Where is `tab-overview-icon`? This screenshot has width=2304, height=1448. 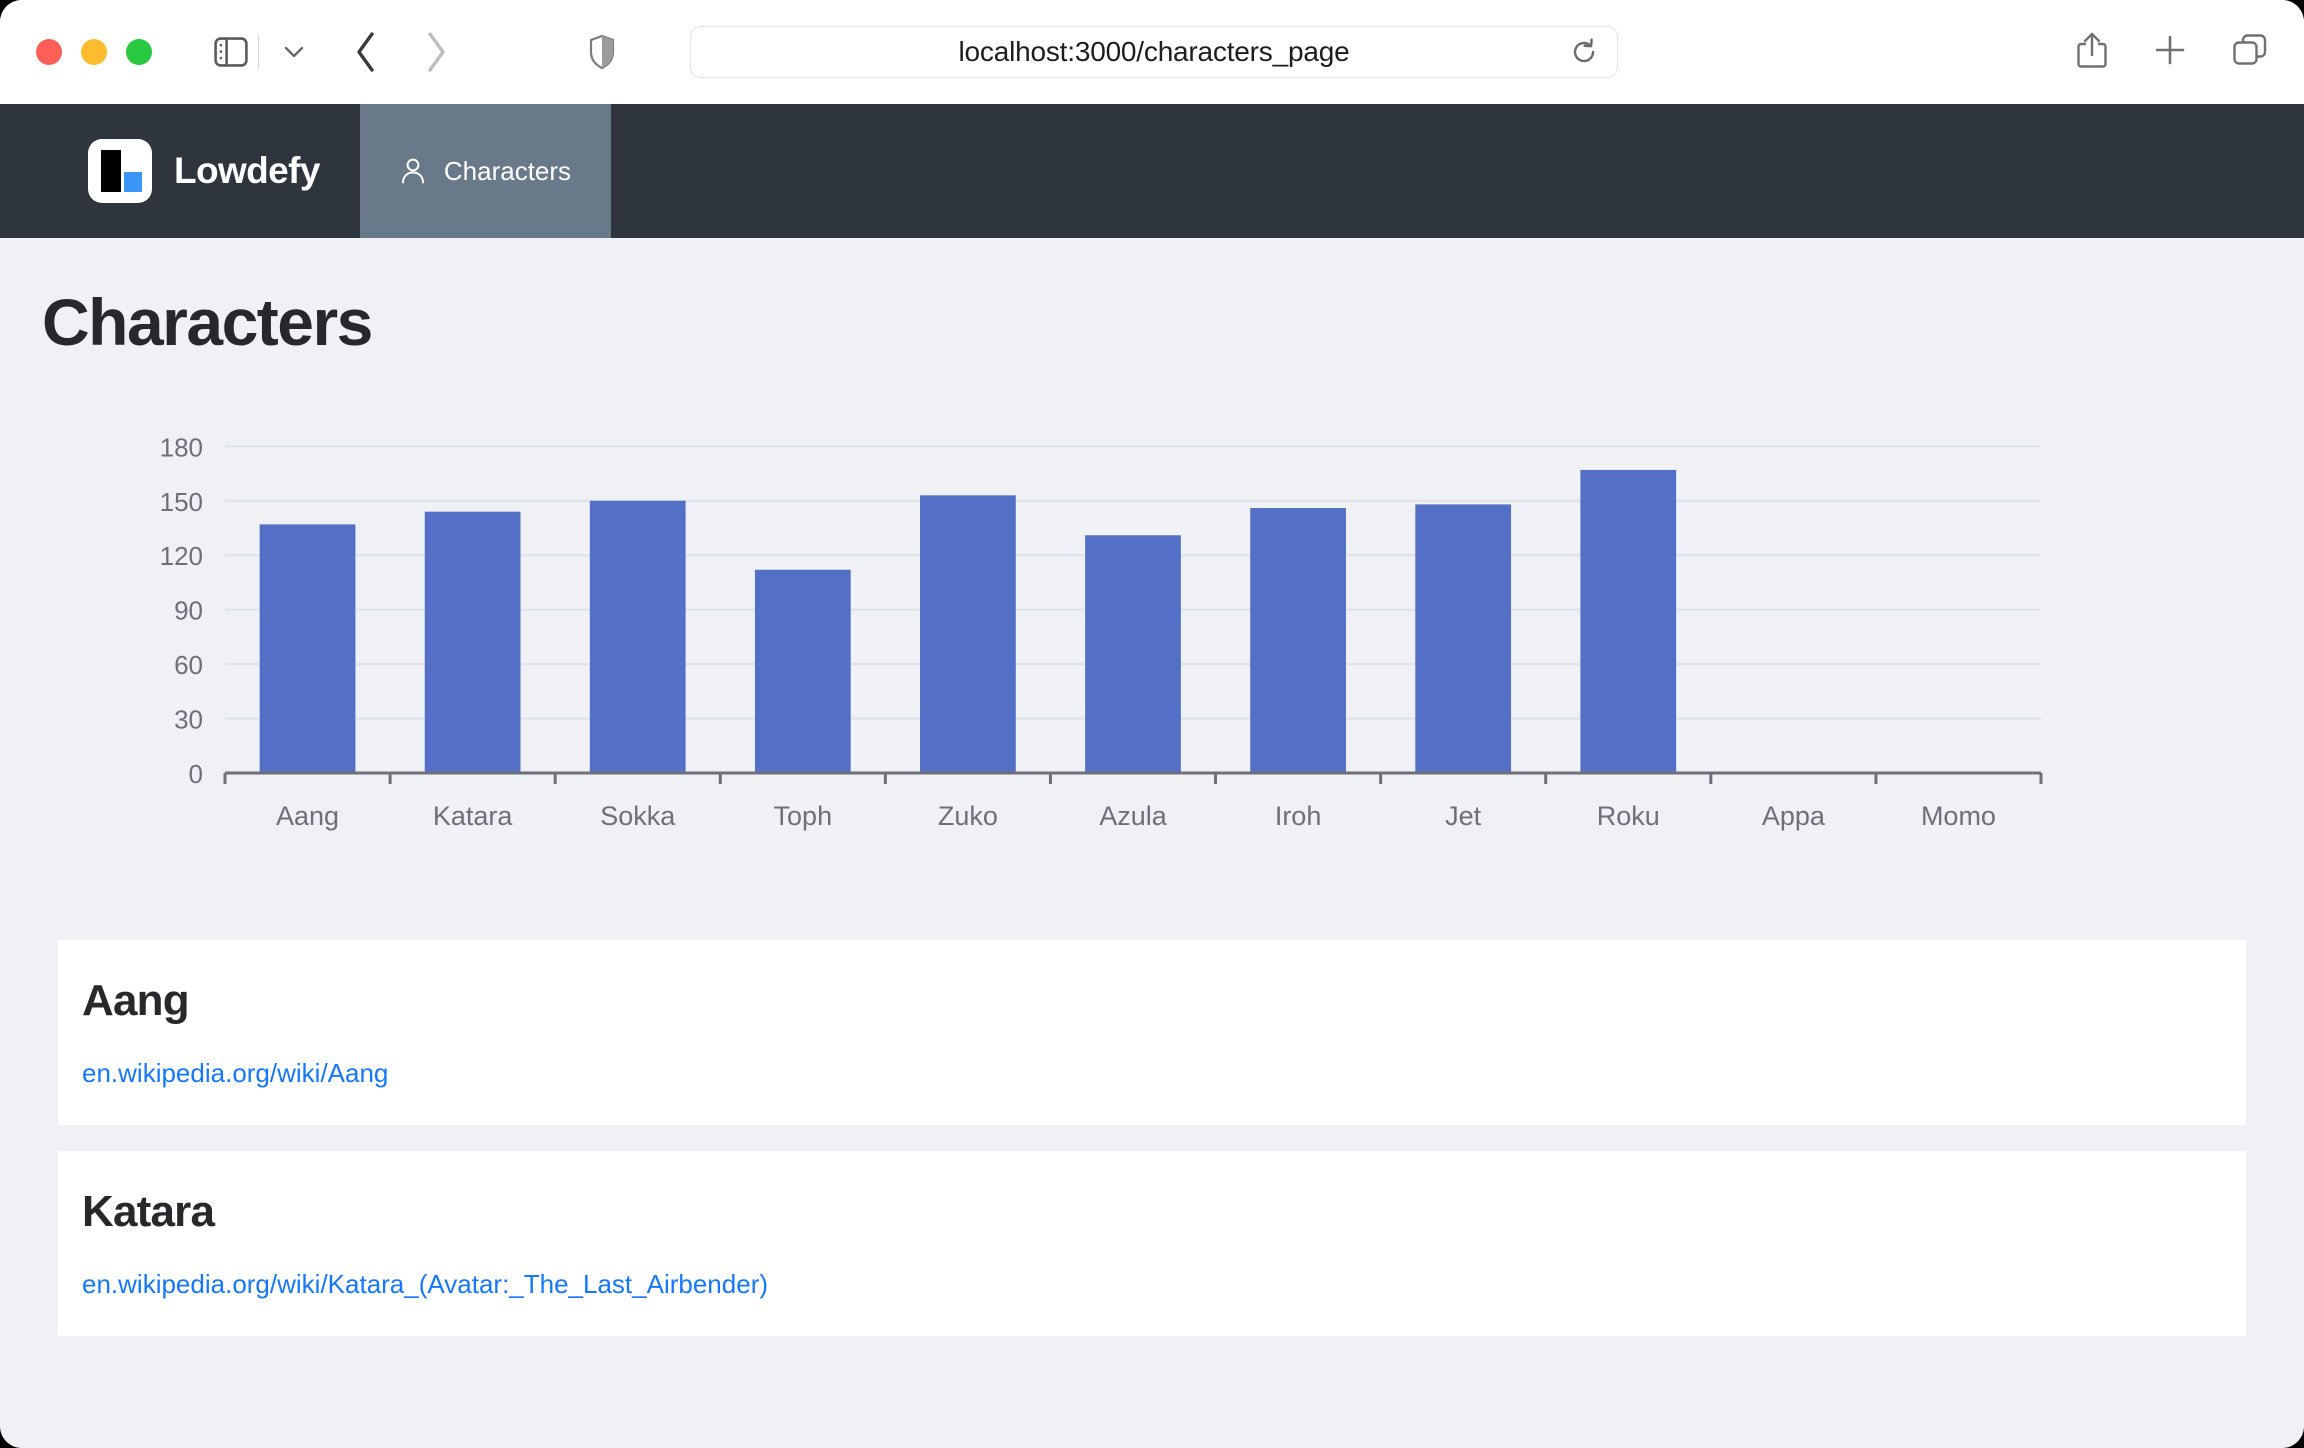 tab-overview-icon is located at coordinates (2250, 49).